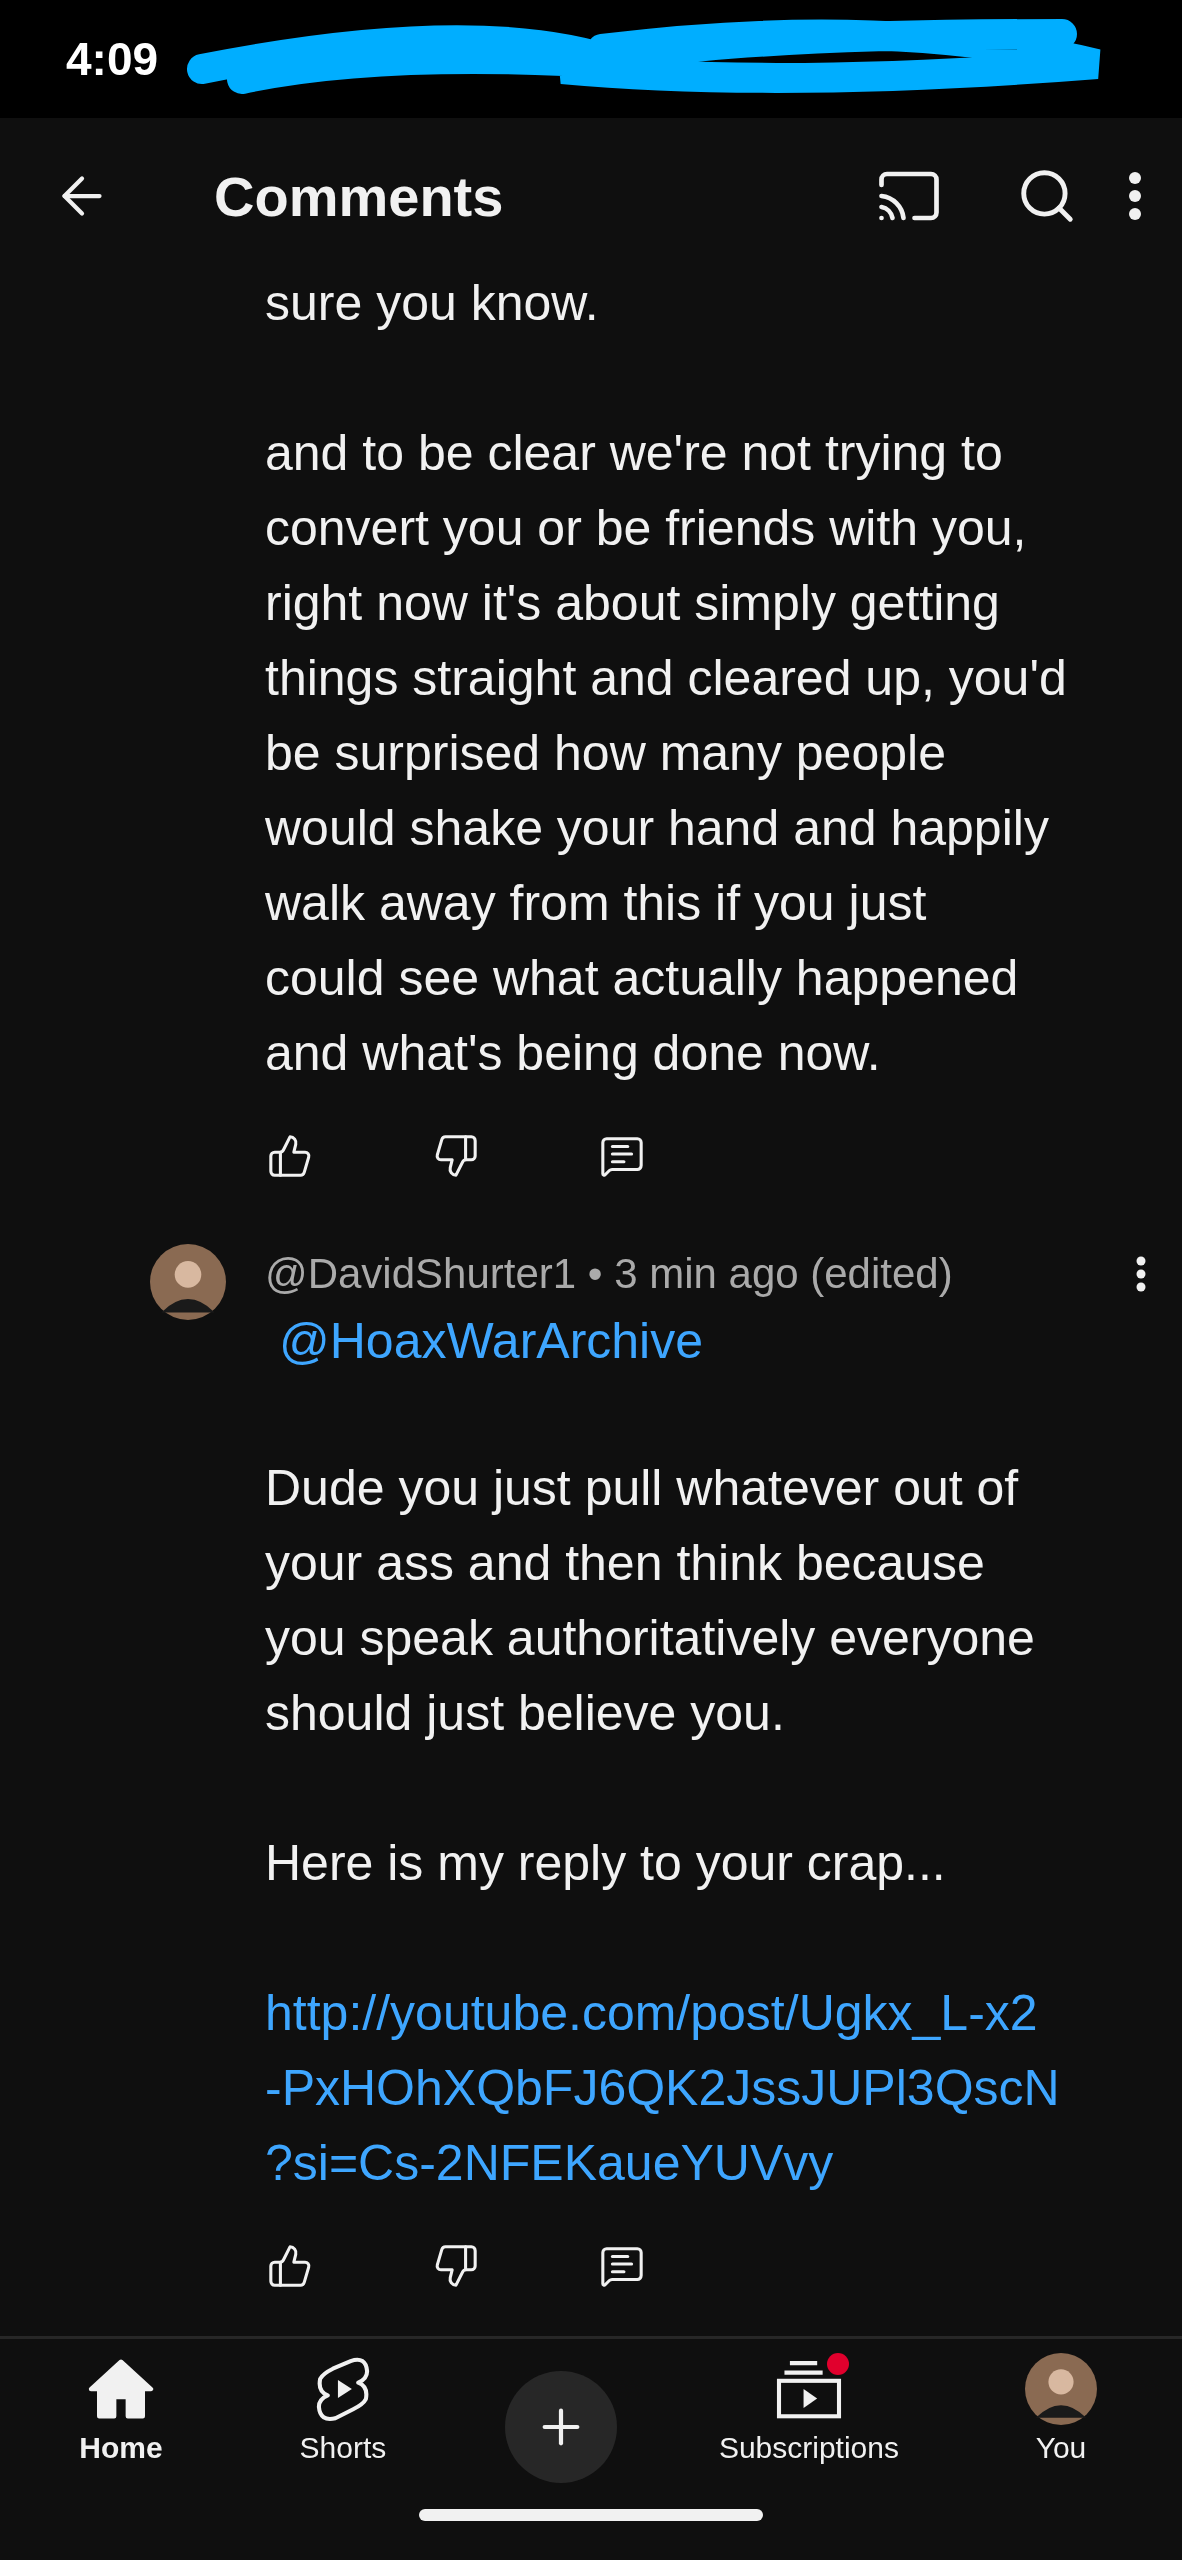 The height and width of the screenshot is (2560, 1182). Describe the element at coordinates (705, 2088) in the screenshot. I see `url-link: http://youtube.com/post/Ugkx_L-x2 -PxHOhXQbFJ6QK2JssJUPl3QscN ?si=Cs-2NFEKaueYUVvy` at that location.